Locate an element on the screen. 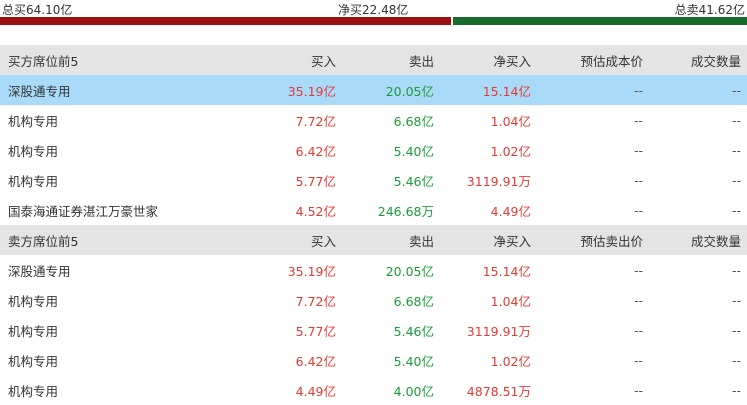 The height and width of the screenshot is (405, 747). buy-sell-ratio-bar is located at coordinates (373, 21).